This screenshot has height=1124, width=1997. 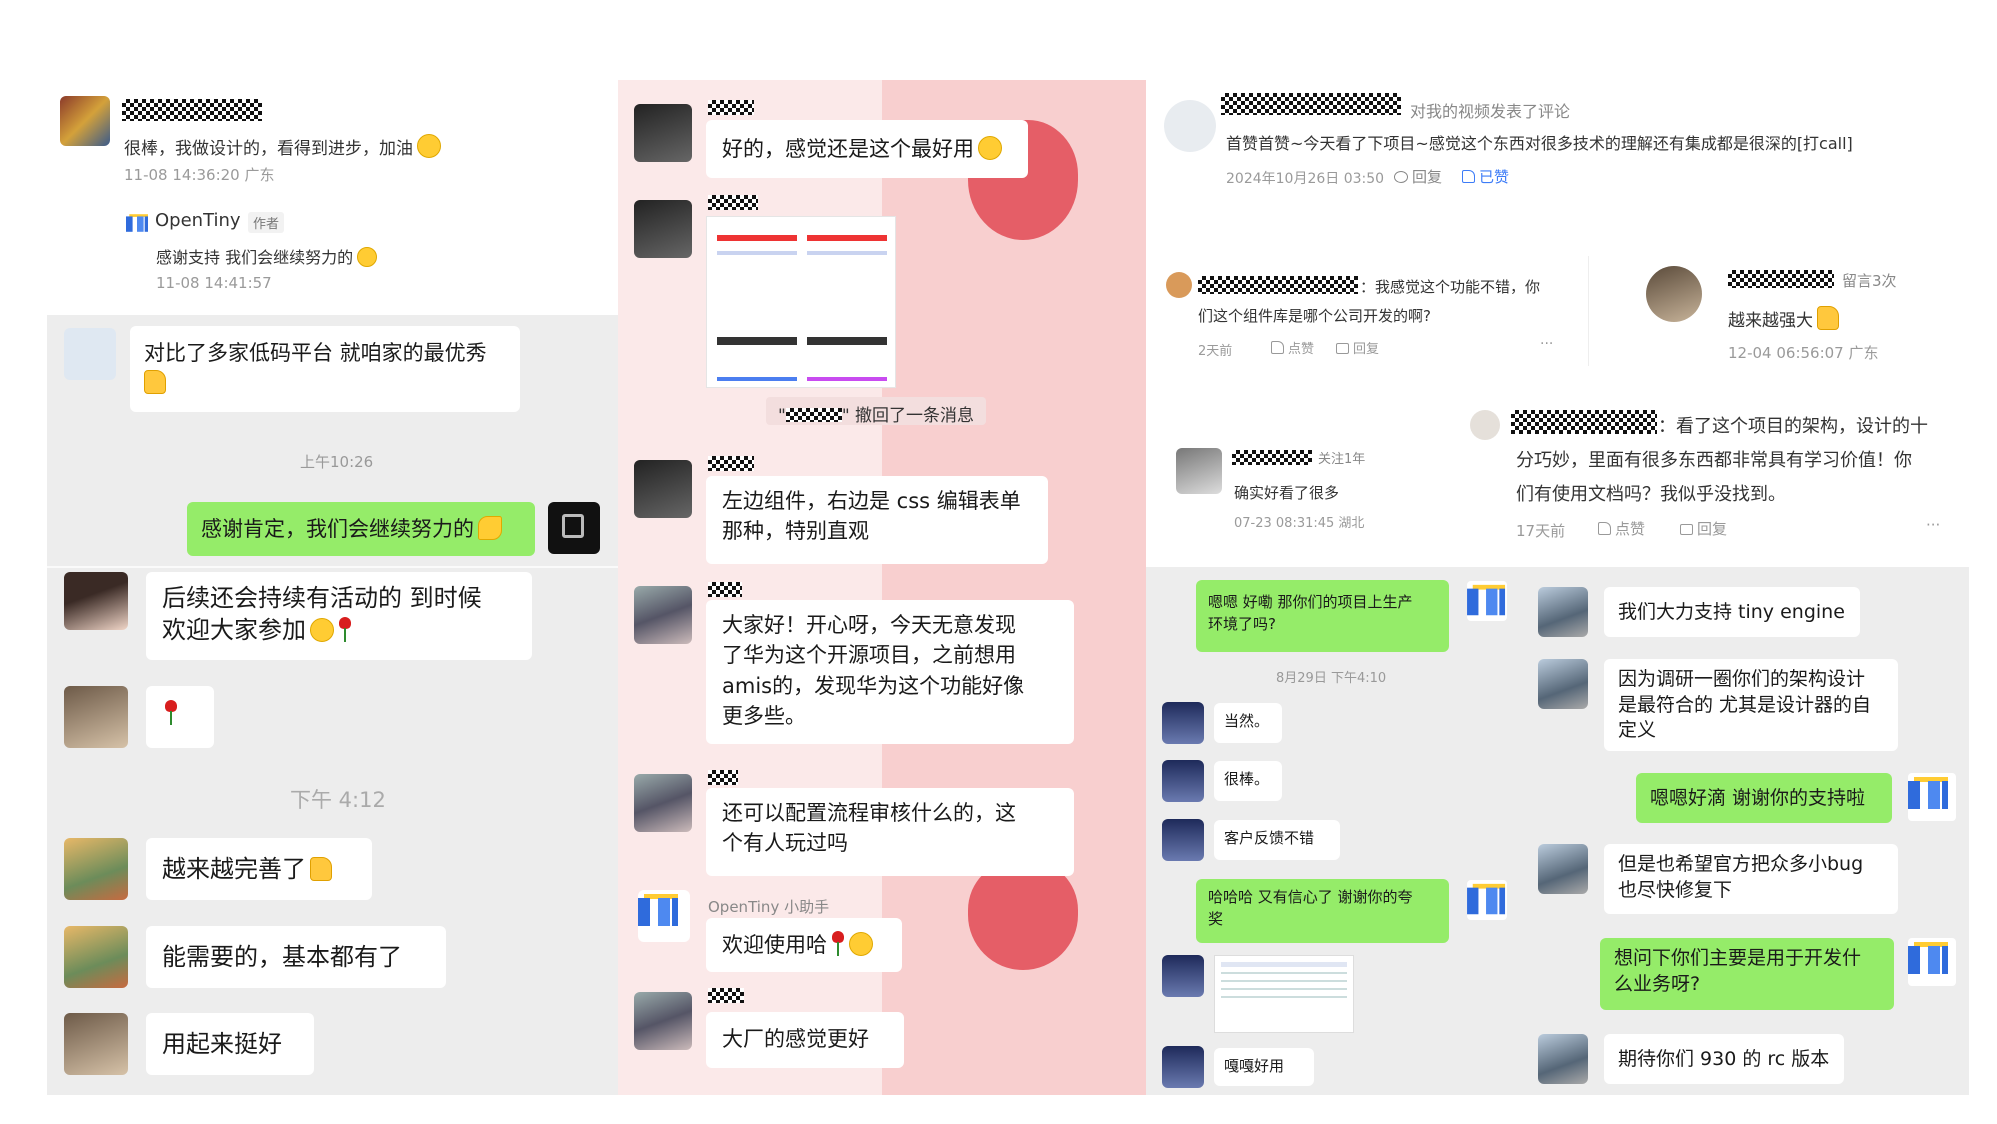 What do you see at coordinates (1494, 177) in the screenshot?
I see `liked-label: 已赞` at bounding box center [1494, 177].